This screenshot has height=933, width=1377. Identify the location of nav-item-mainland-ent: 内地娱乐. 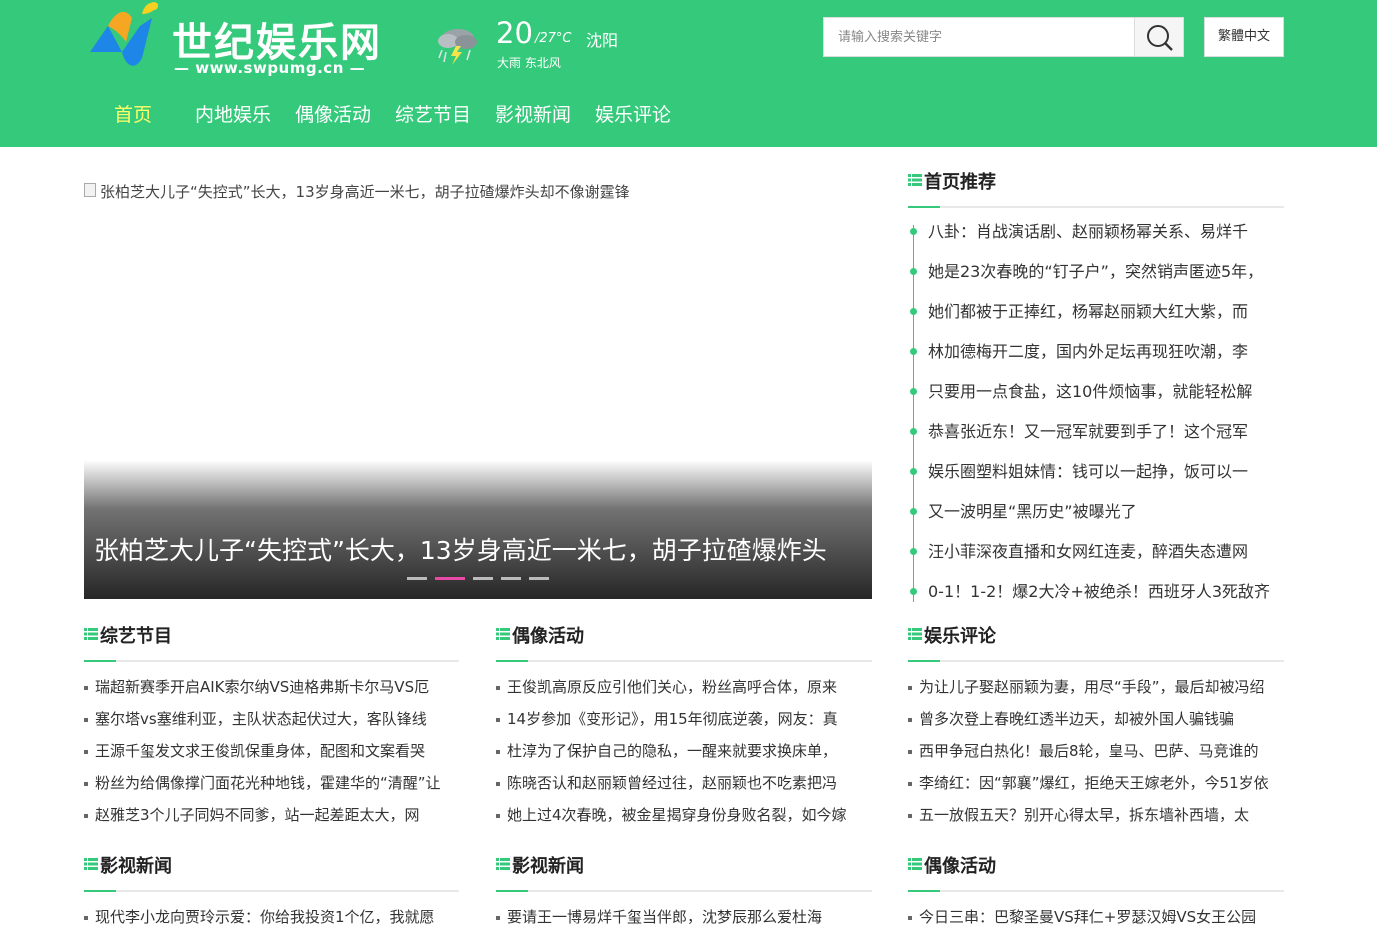
(233, 113).